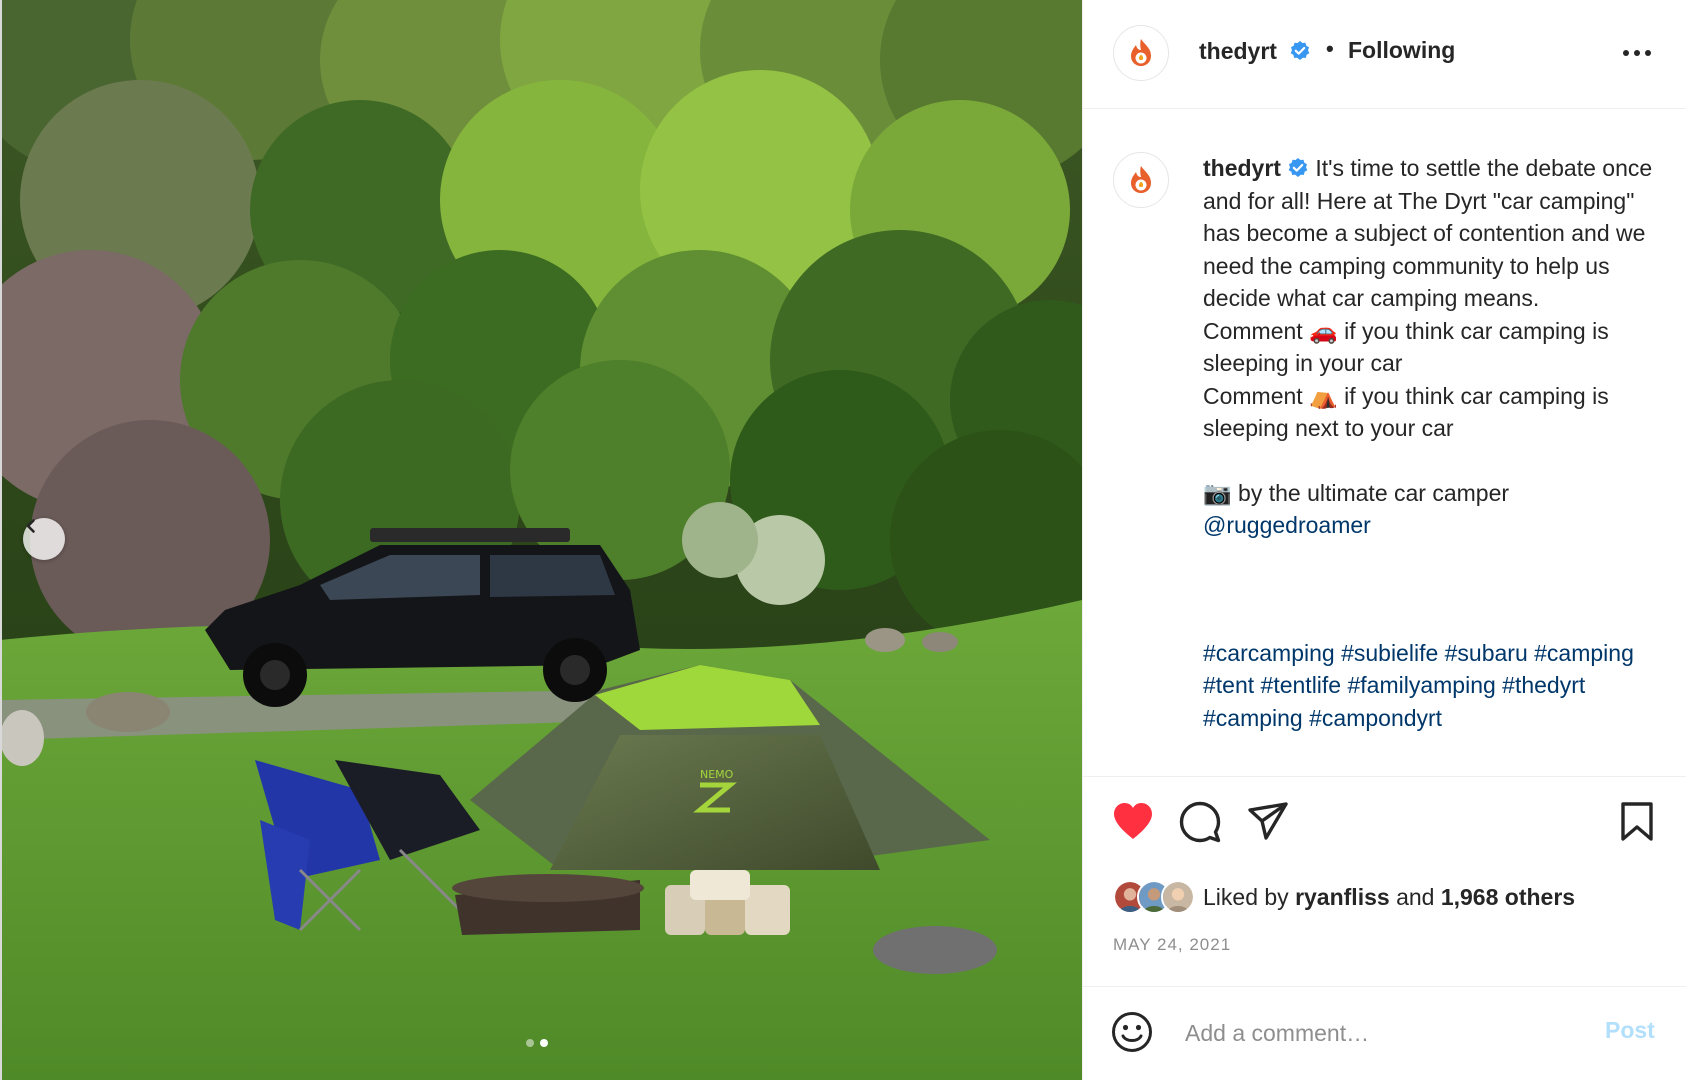 The image size is (1686, 1080). I want to click on caption-photo-credit: 📷 by the ultimate car camper, so click(1356, 492).